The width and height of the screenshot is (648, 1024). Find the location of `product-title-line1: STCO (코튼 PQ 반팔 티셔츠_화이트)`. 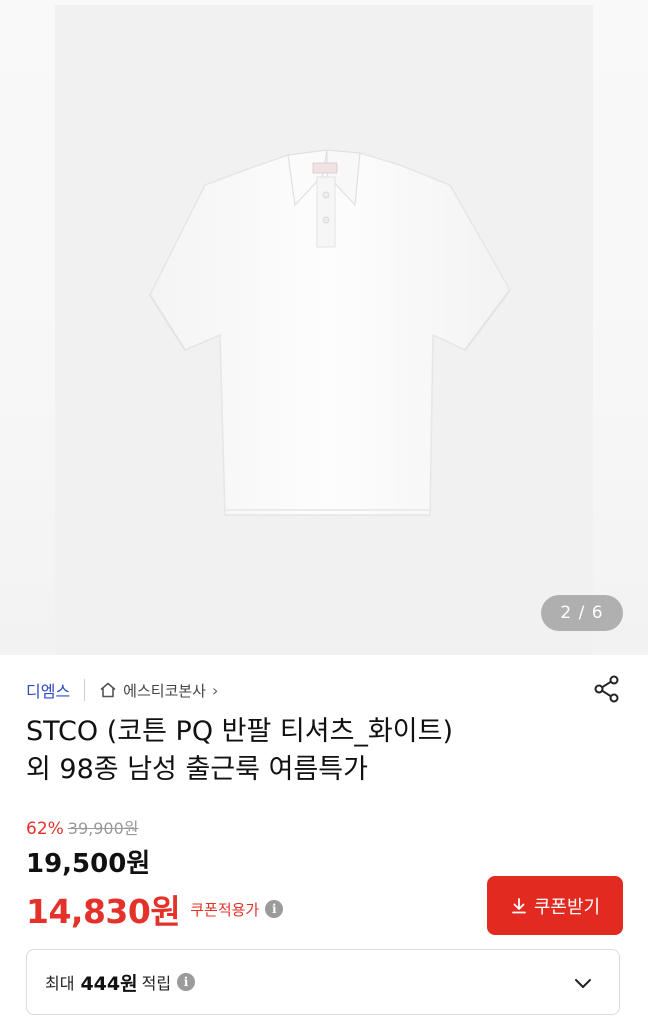

product-title-line1: STCO (코튼 PQ 반팔 티셔츠_화이트) is located at coordinates (239, 731).